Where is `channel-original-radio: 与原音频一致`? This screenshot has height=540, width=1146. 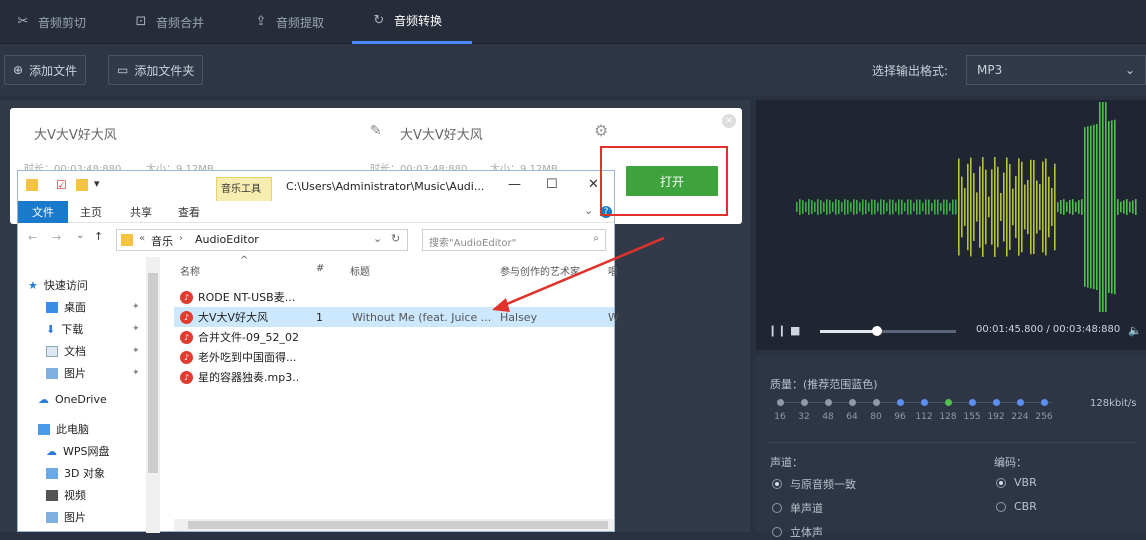
channel-original-radio: 与原音频一致 is located at coordinates (814, 484).